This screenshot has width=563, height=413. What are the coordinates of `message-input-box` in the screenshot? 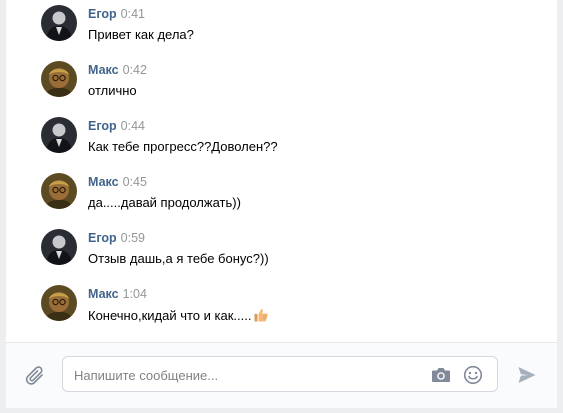 It's located at (280, 374).